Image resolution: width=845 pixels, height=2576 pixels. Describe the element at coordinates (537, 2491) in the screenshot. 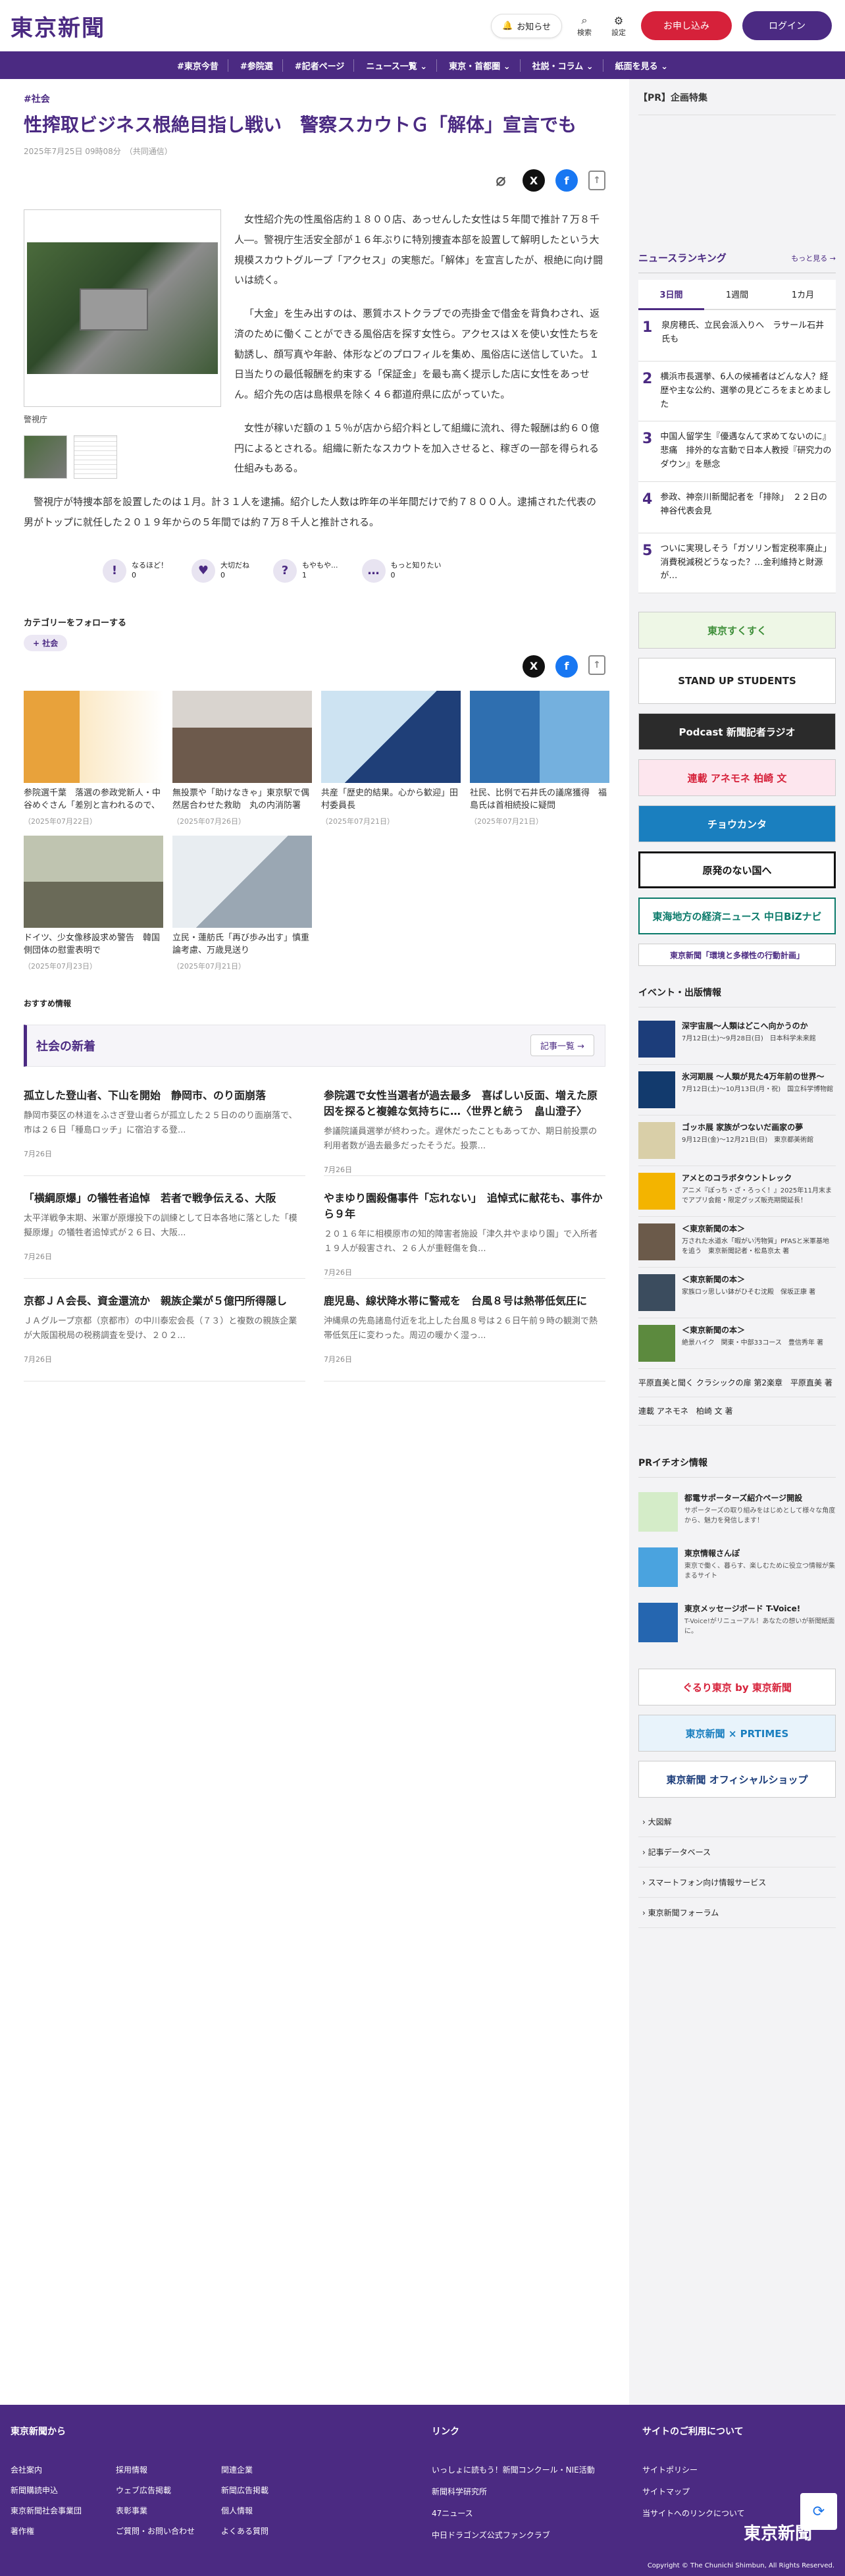

I see `footer-link: 新聞科学研究所` at that location.